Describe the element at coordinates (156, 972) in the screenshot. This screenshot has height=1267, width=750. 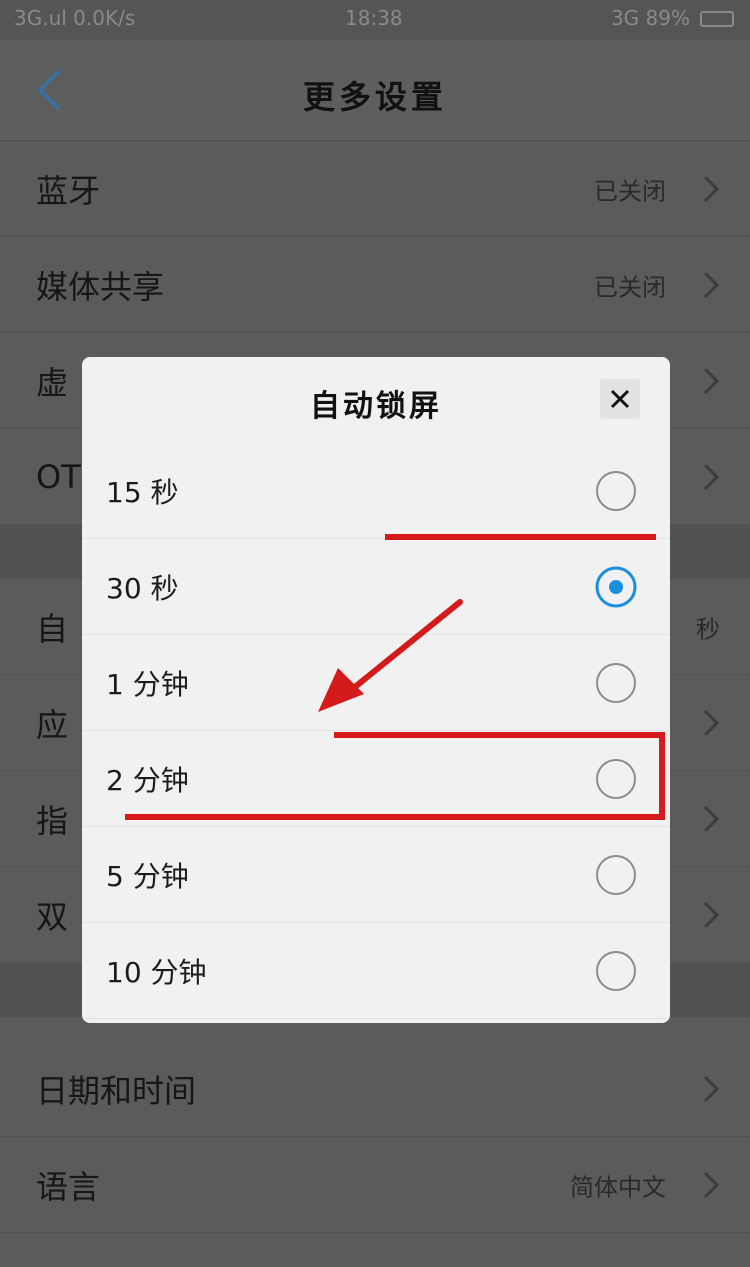
I see `option-label: 10 分钟` at that location.